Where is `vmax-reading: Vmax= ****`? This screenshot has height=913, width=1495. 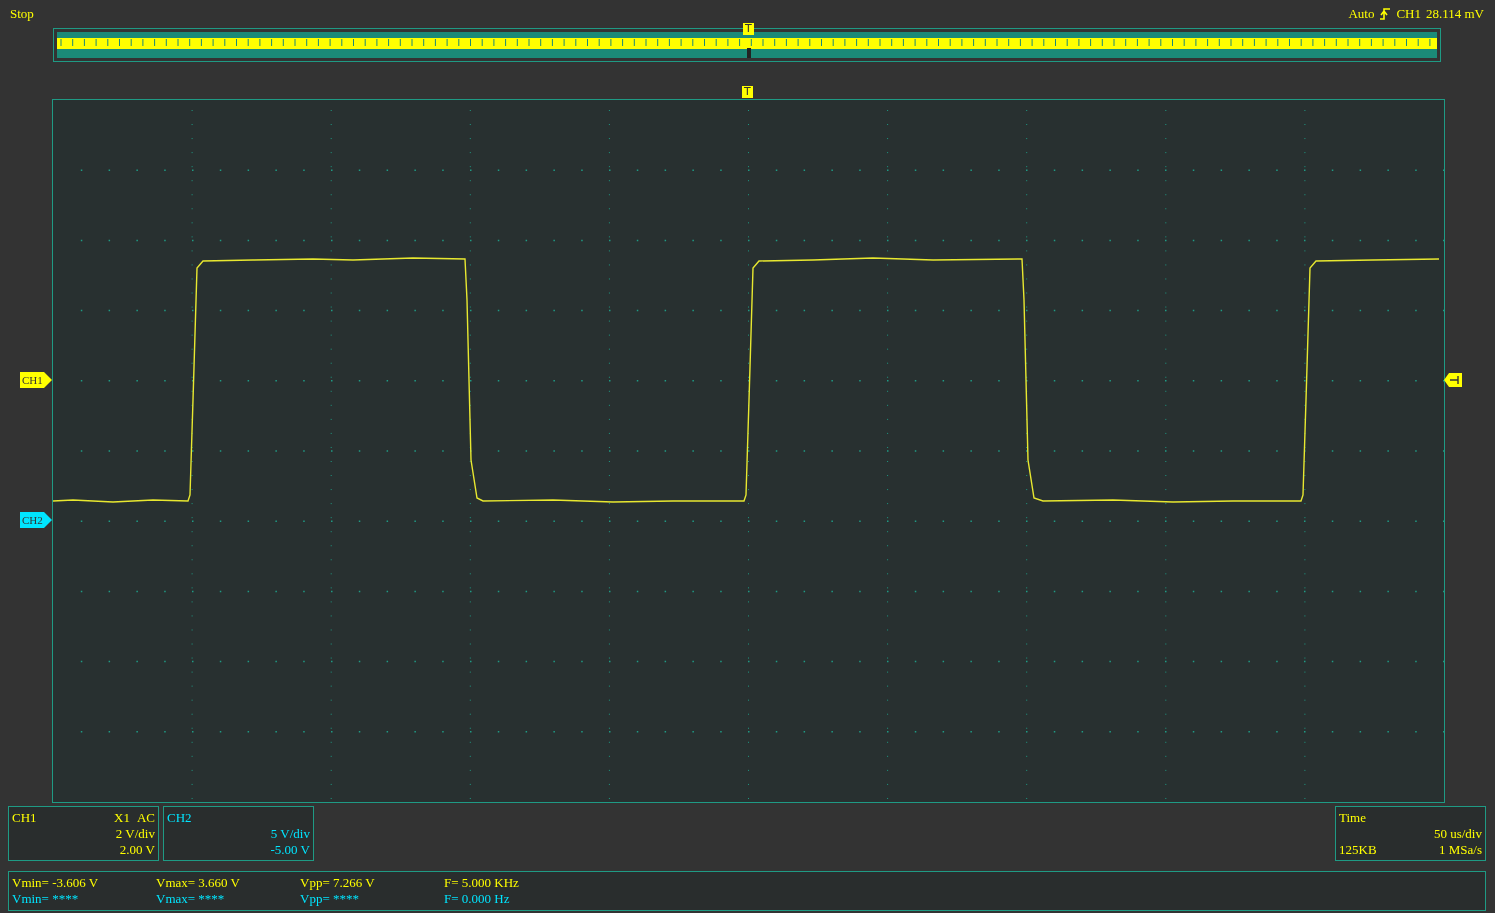
vmax-reading: Vmax= **** is located at coordinates (191, 899).